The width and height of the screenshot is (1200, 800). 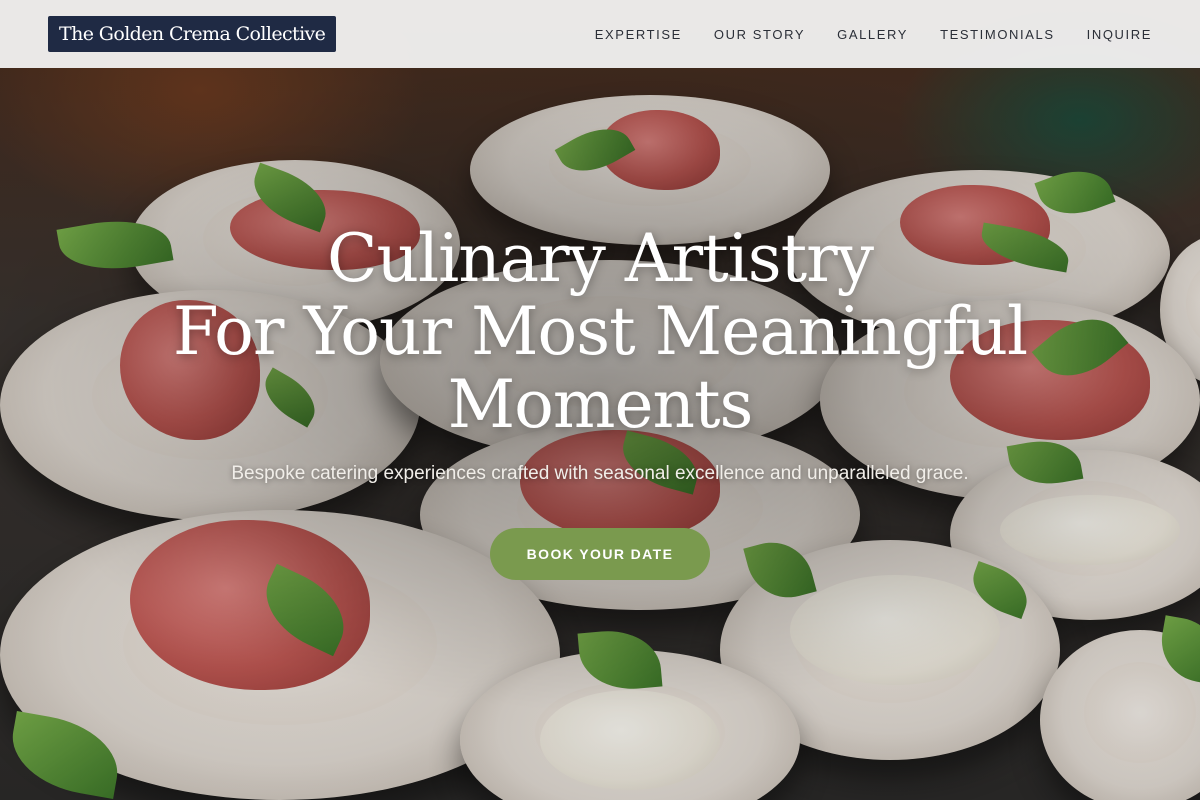 I want to click on brand-logo: The Golden Crema Collective, so click(x=192, y=34).